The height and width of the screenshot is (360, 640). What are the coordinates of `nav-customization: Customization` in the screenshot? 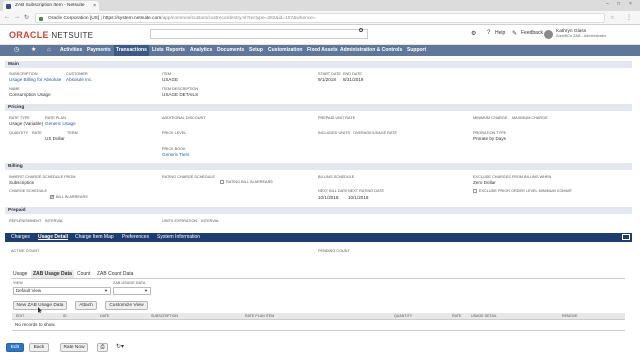 It's located at (285, 50).